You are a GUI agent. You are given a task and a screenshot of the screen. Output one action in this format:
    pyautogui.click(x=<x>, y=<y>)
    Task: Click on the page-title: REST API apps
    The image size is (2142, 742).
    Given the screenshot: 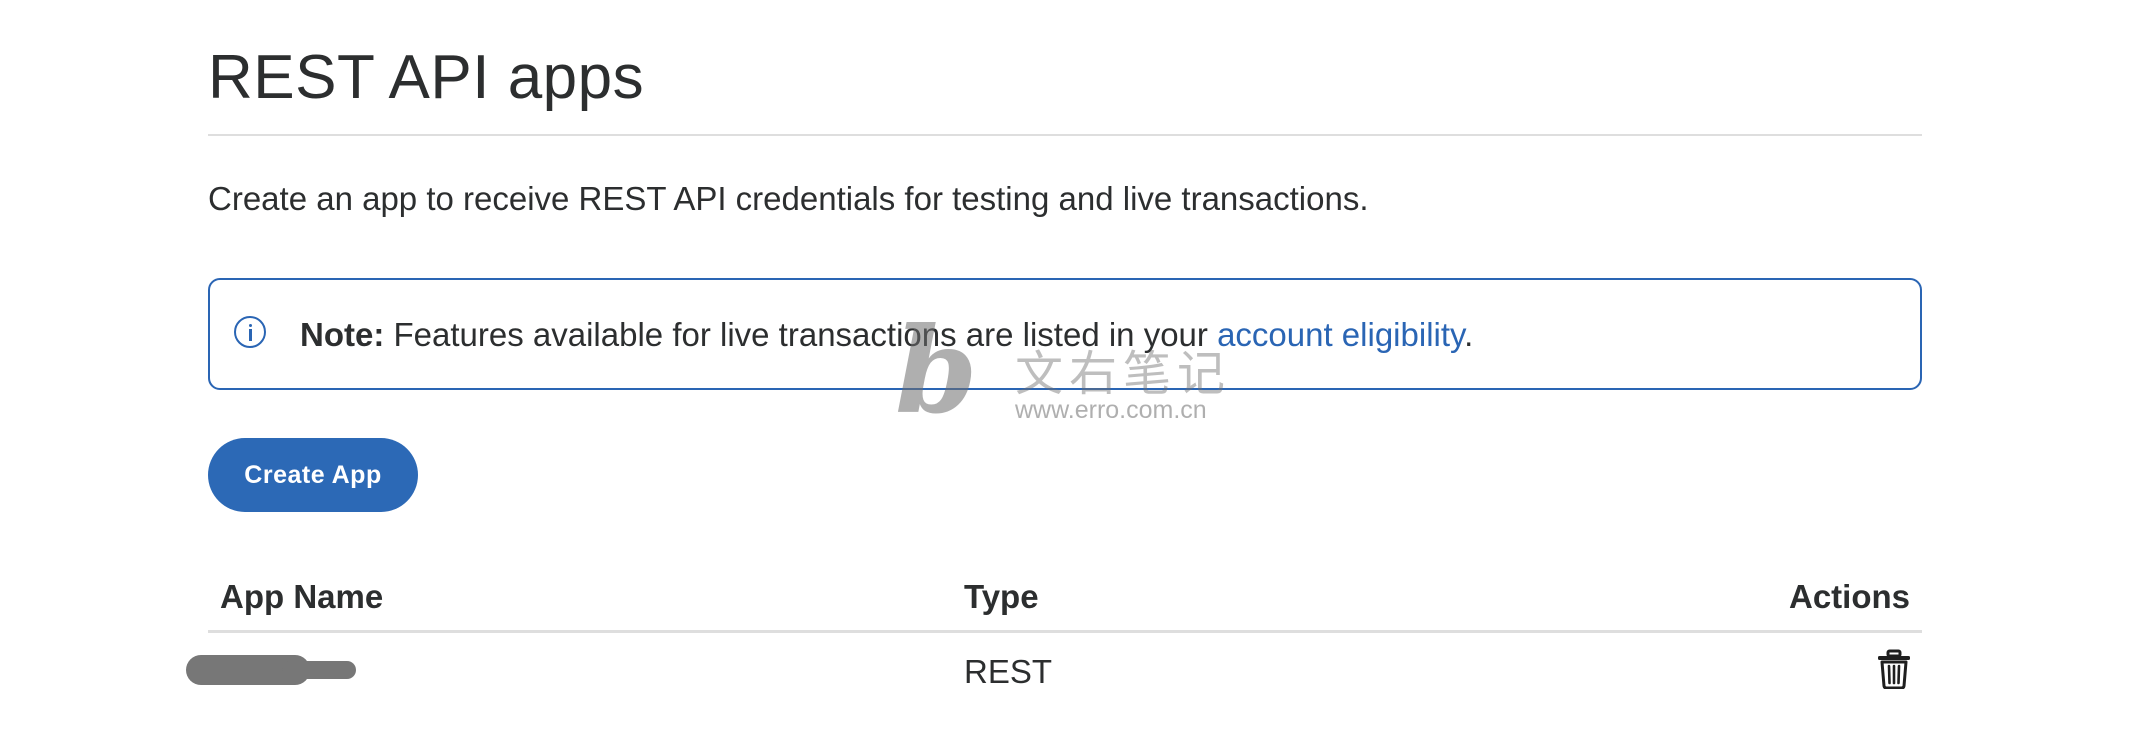 What is the action you would take?
    pyautogui.click(x=426, y=77)
    